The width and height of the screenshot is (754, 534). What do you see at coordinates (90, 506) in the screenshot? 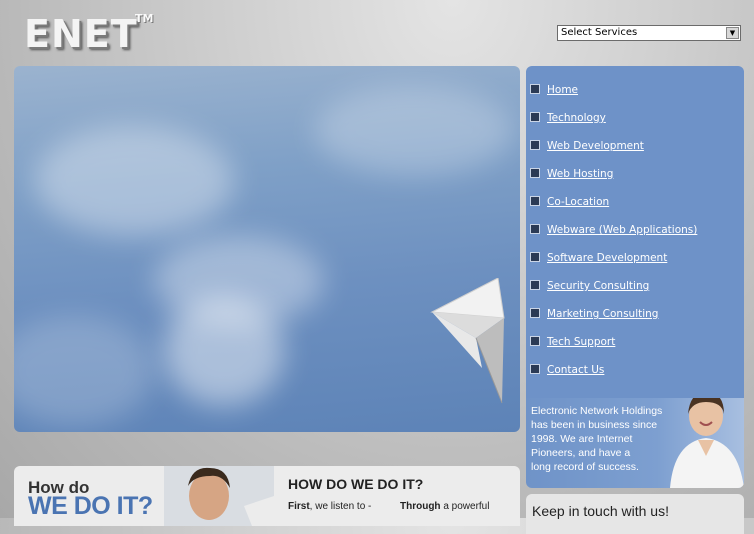
I see `we-do-it-title: WE DO IT?` at bounding box center [90, 506].